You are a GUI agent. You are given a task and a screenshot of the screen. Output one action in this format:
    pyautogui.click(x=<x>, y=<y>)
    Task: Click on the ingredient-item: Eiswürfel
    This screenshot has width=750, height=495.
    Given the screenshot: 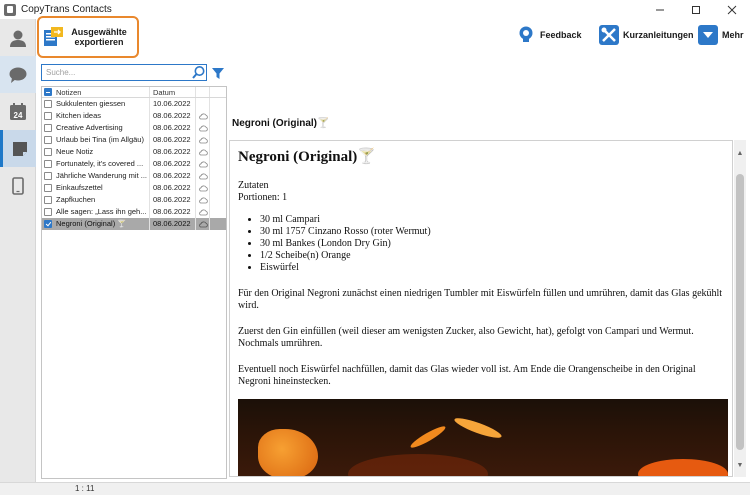 What is the action you would take?
    pyautogui.click(x=492, y=268)
    